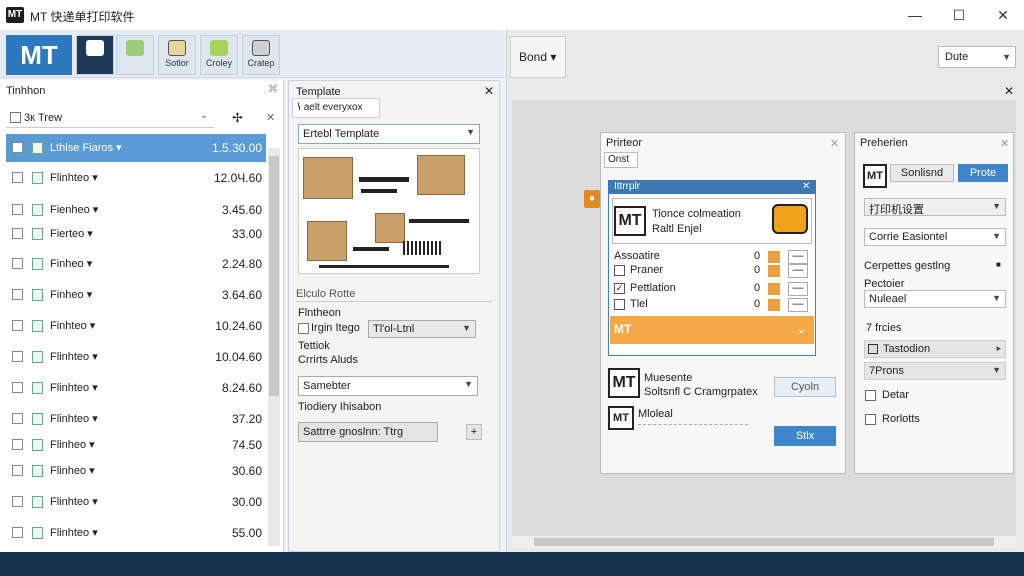 The height and width of the screenshot is (576, 1024). I want to click on ribbon-button-label: Cratep, so click(261, 63).